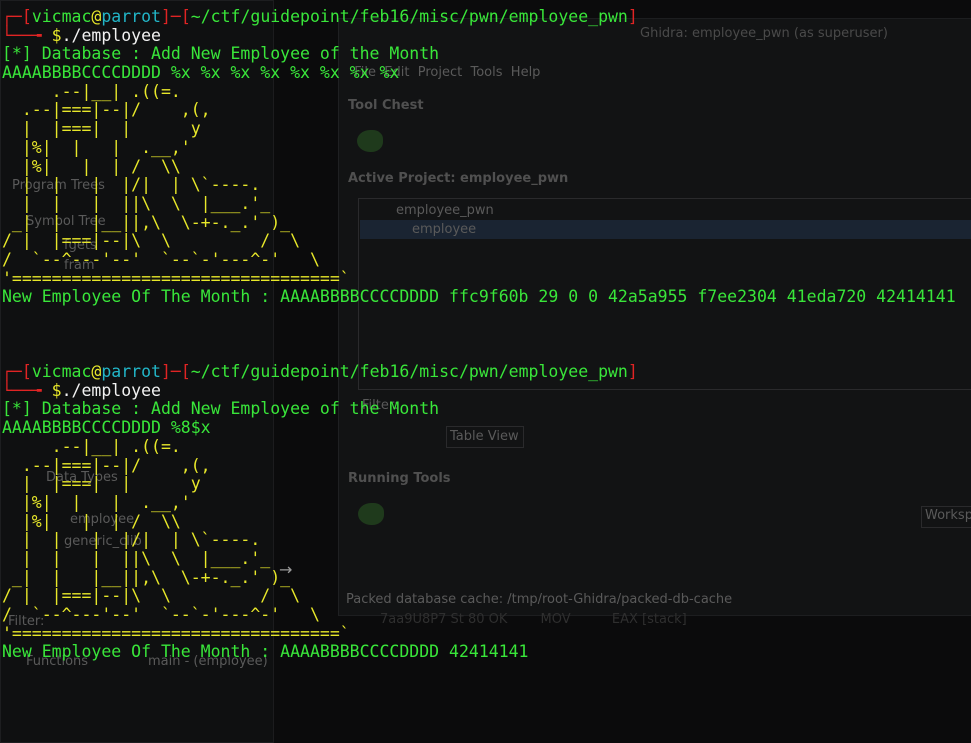 This screenshot has width=971, height=743. I want to click on input-line: AAAABBBBCCCCDDDD %8$x, so click(106, 428).